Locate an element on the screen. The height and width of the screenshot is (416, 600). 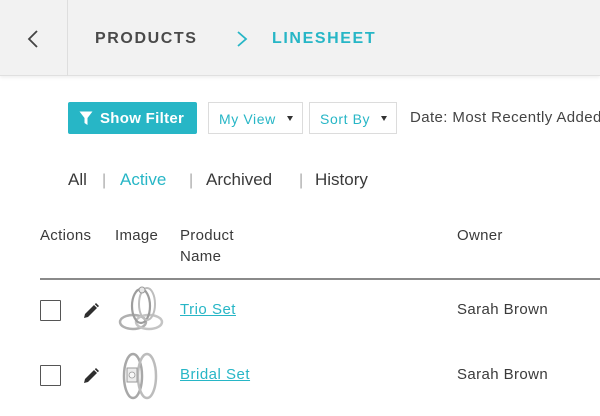
back-button is located at coordinates (34, 38).